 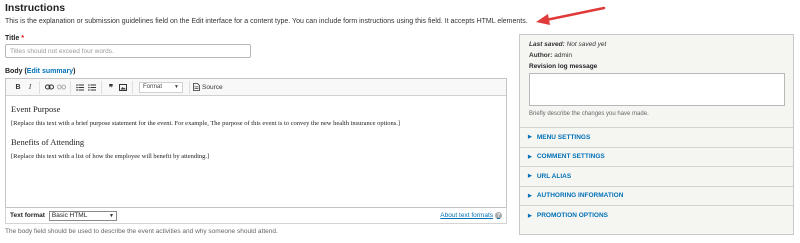 I want to click on author: Author: admin, so click(x=550, y=55).